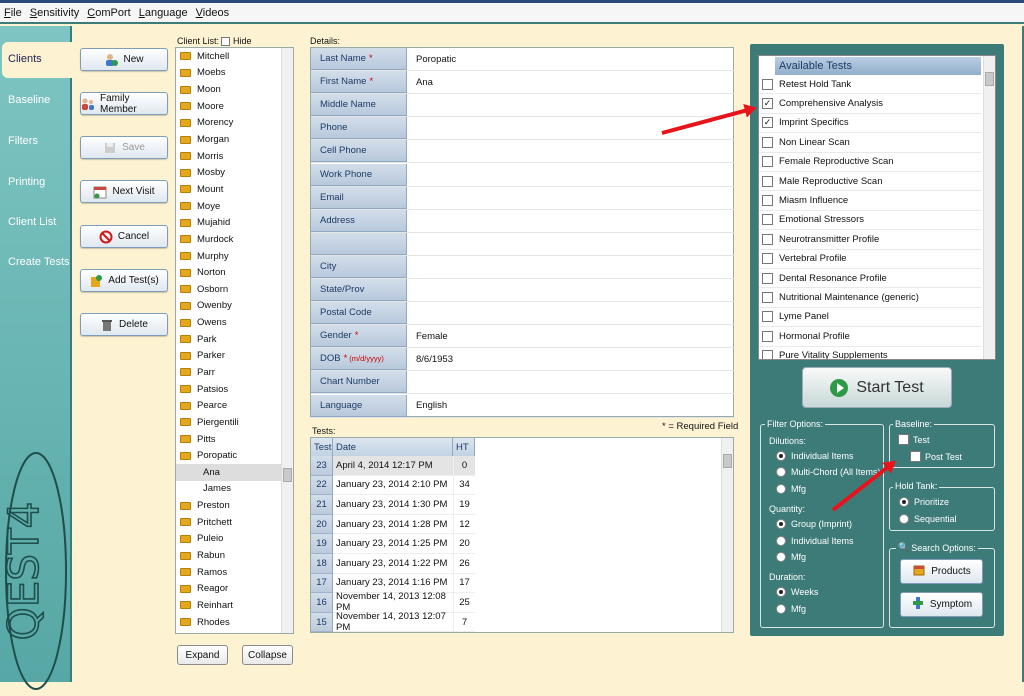 The width and height of the screenshot is (1024, 696). Describe the element at coordinates (124, 324) in the screenshot. I see `delete-button: Delete` at that location.